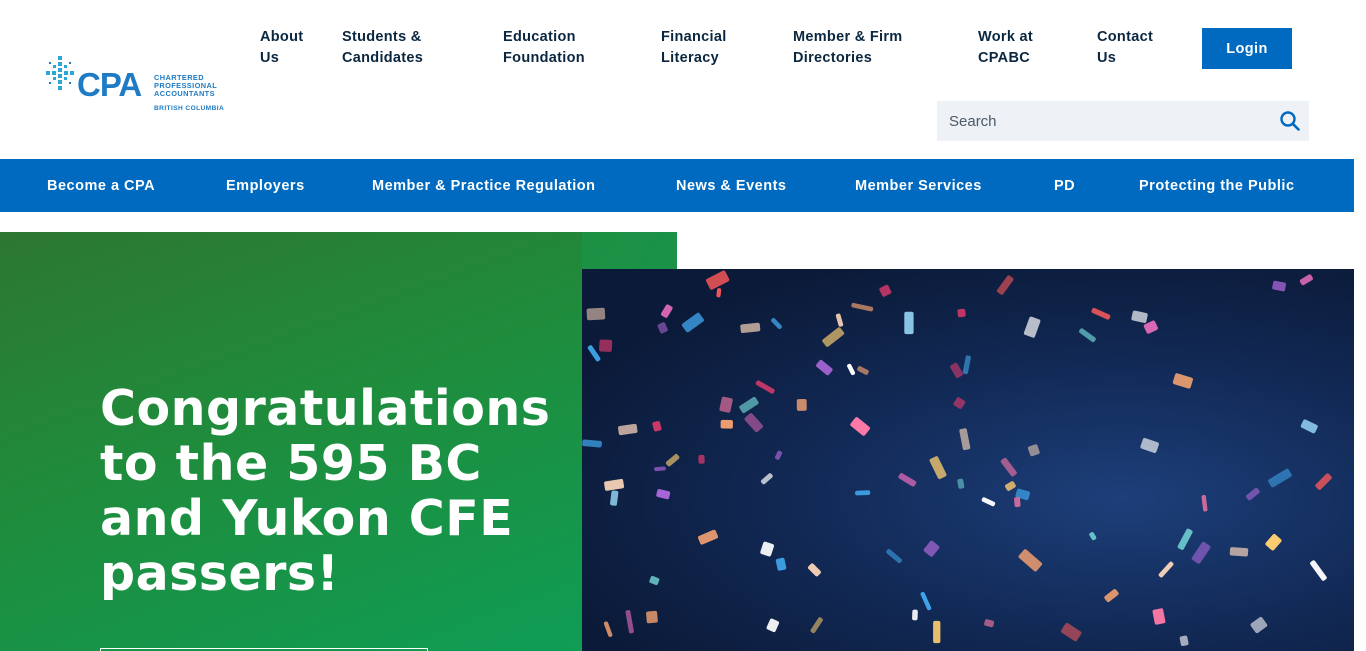  What do you see at coordinates (1290, 121) in the screenshot?
I see `search-icon` at bounding box center [1290, 121].